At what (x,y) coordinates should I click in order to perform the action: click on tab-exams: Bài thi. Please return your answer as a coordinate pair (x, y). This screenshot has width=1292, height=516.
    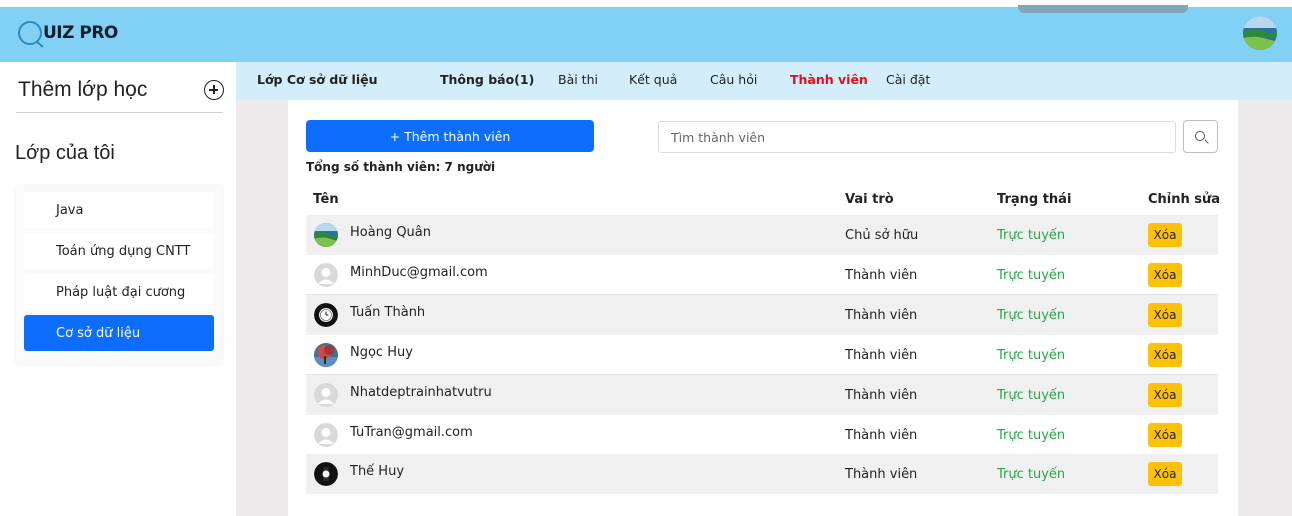
    Looking at the image, I should click on (578, 79).